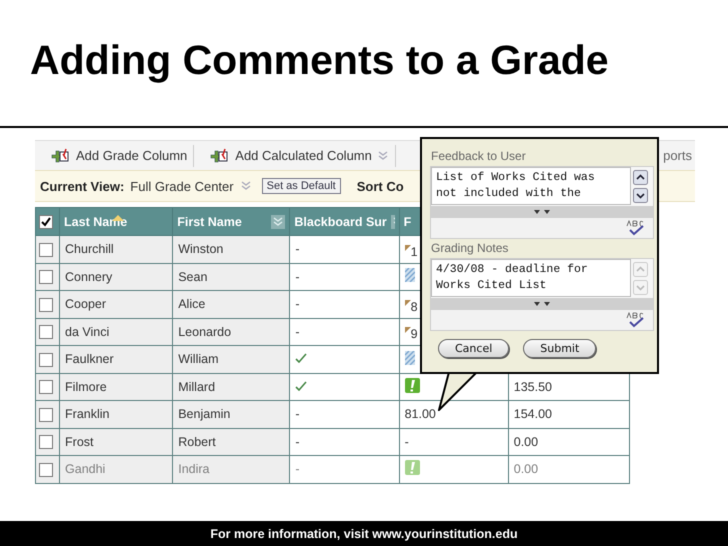 The height and width of the screenshot is (546, 728). I want to click on table-cell: Faulkner, so click(89, 359).